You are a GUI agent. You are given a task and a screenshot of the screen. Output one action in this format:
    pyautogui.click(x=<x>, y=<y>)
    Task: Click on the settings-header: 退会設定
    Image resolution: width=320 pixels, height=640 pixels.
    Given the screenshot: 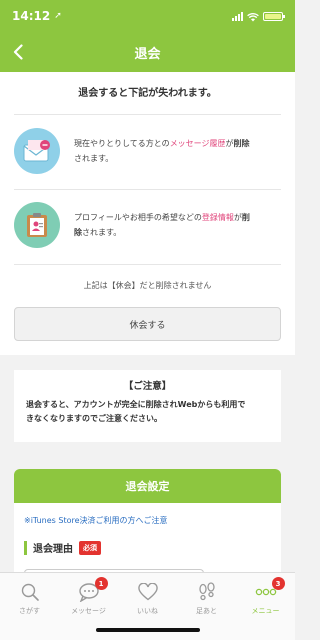 What is the action you would take?
    pyautogui.click(x=147, y=486)
    